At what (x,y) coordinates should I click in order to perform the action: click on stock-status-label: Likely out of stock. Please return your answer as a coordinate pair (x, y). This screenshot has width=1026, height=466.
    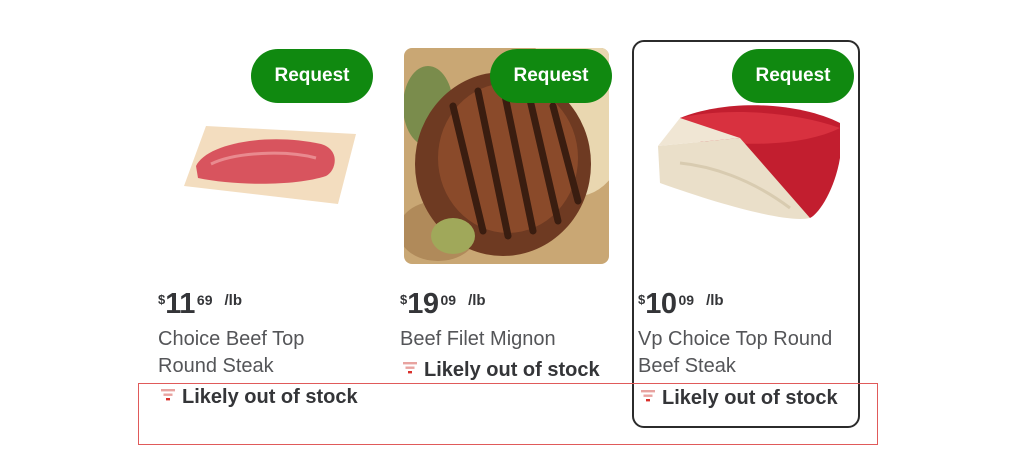
    Looking at the image, I should click on (512, 370).